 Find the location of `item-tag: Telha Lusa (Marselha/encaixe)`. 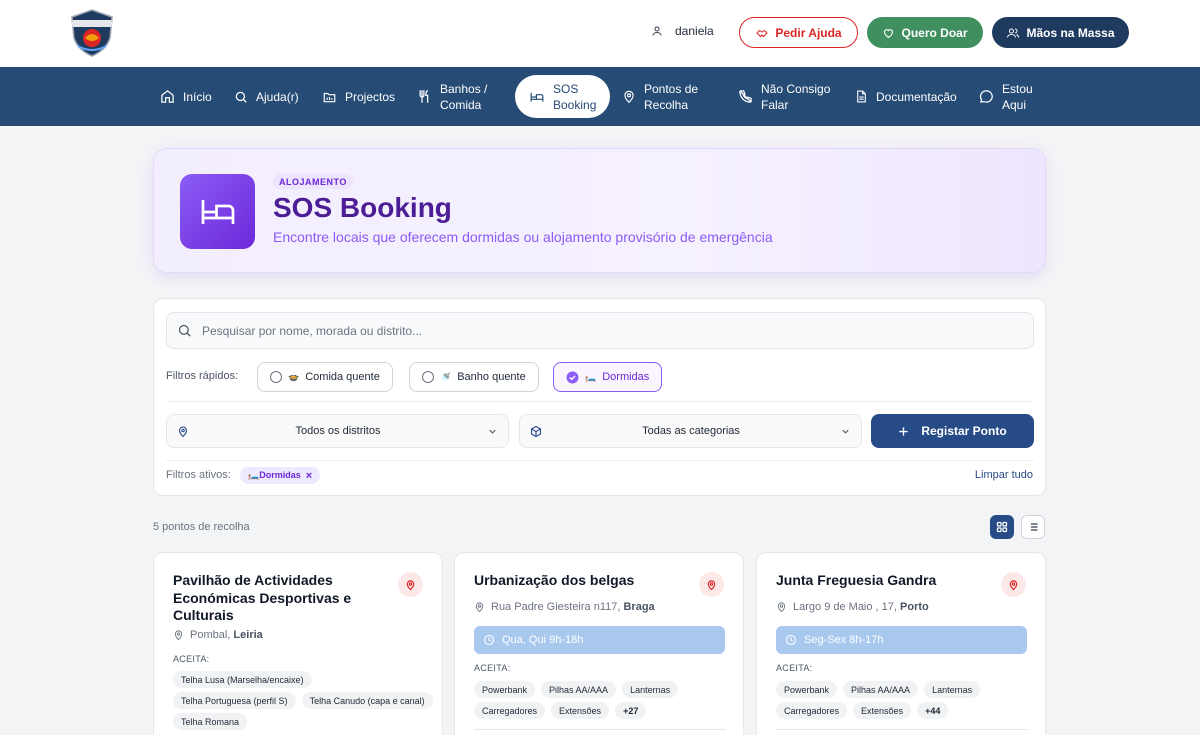

item-tag: Telha Lusa (Marselha/encaixe) is located at coordinates (242, 679).